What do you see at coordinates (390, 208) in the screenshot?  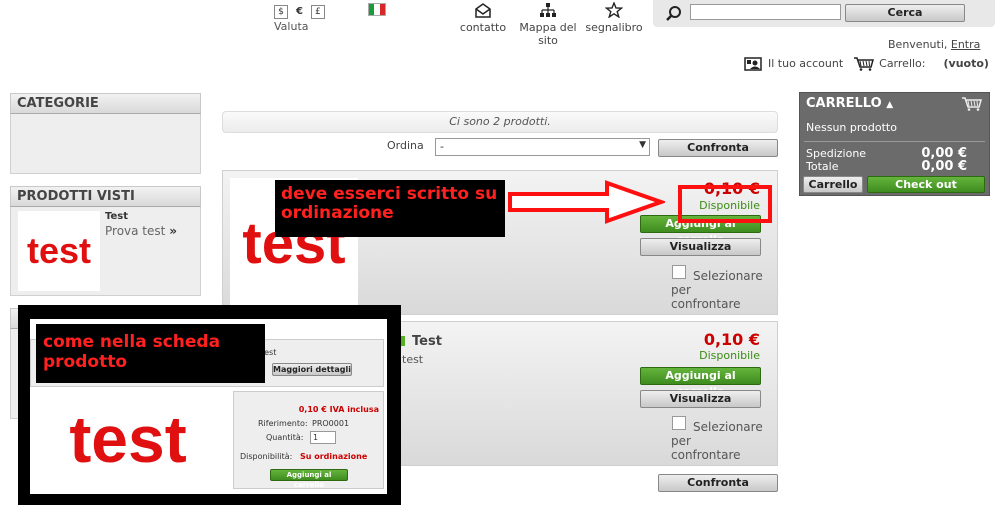 I see `annotation-note-1: deve esserci scritto su ordinazione` at bounding box center [390, 208].